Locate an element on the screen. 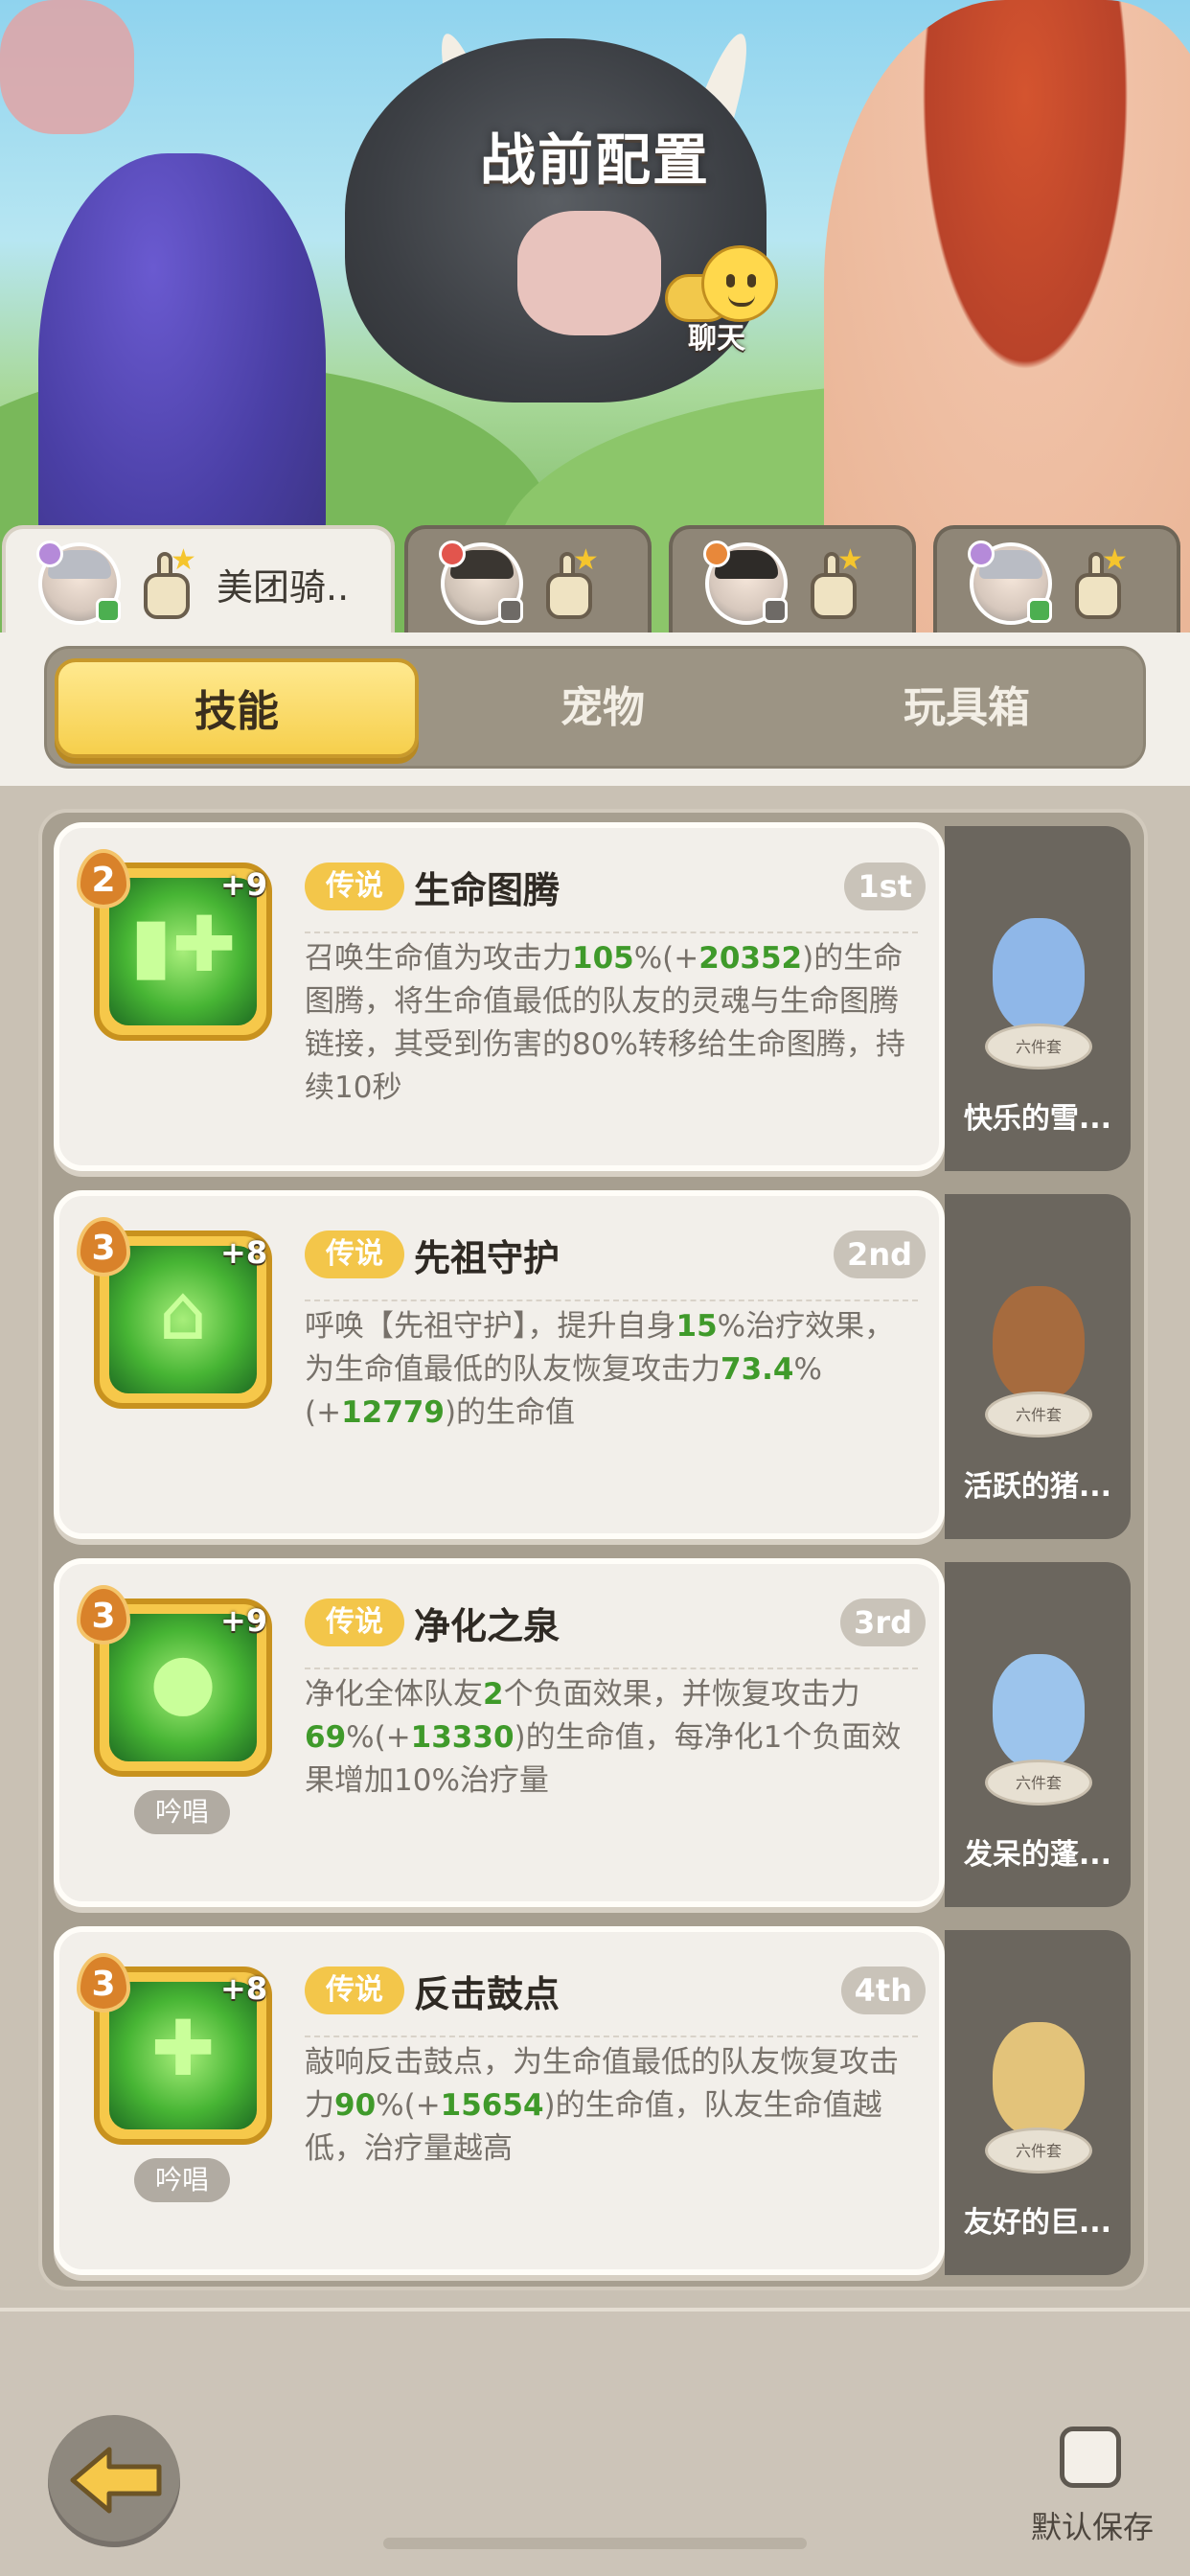 This screenshot has width=1190, height=2576. back-arrow-icon is located at coordinates (116, 2480).